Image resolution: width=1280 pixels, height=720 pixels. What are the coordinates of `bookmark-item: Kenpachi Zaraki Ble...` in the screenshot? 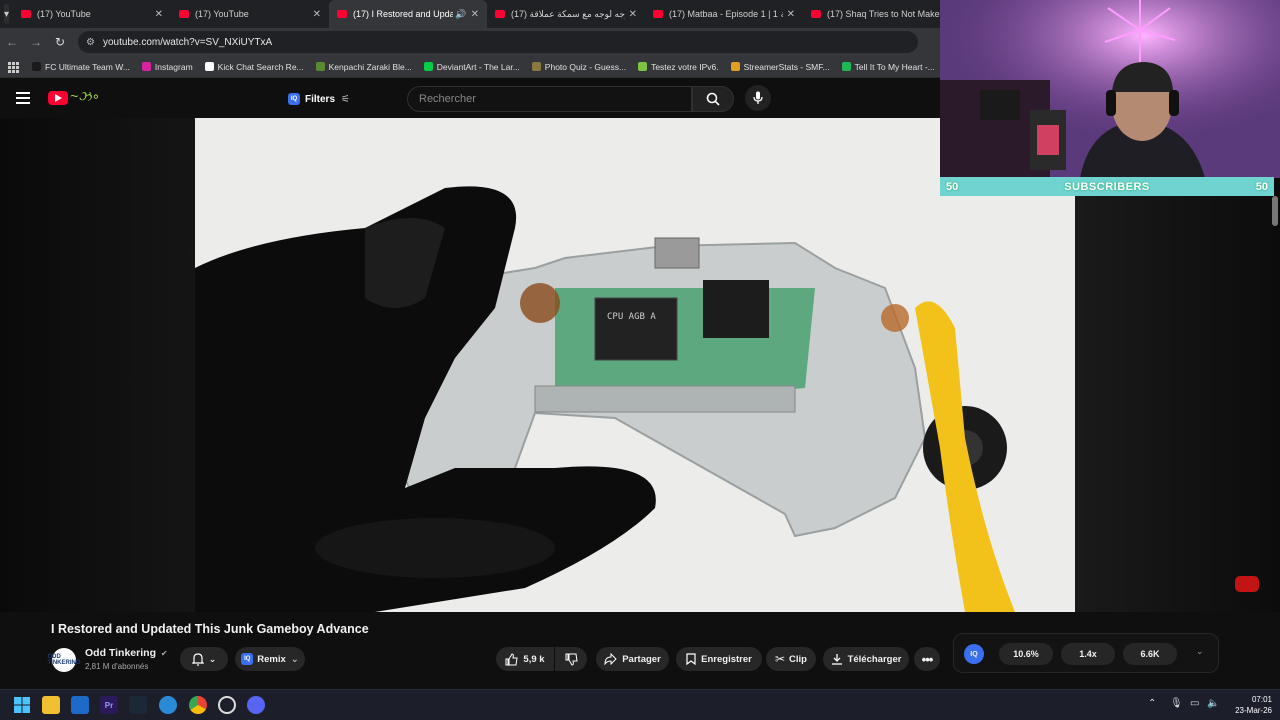 It's located at (363, 67).